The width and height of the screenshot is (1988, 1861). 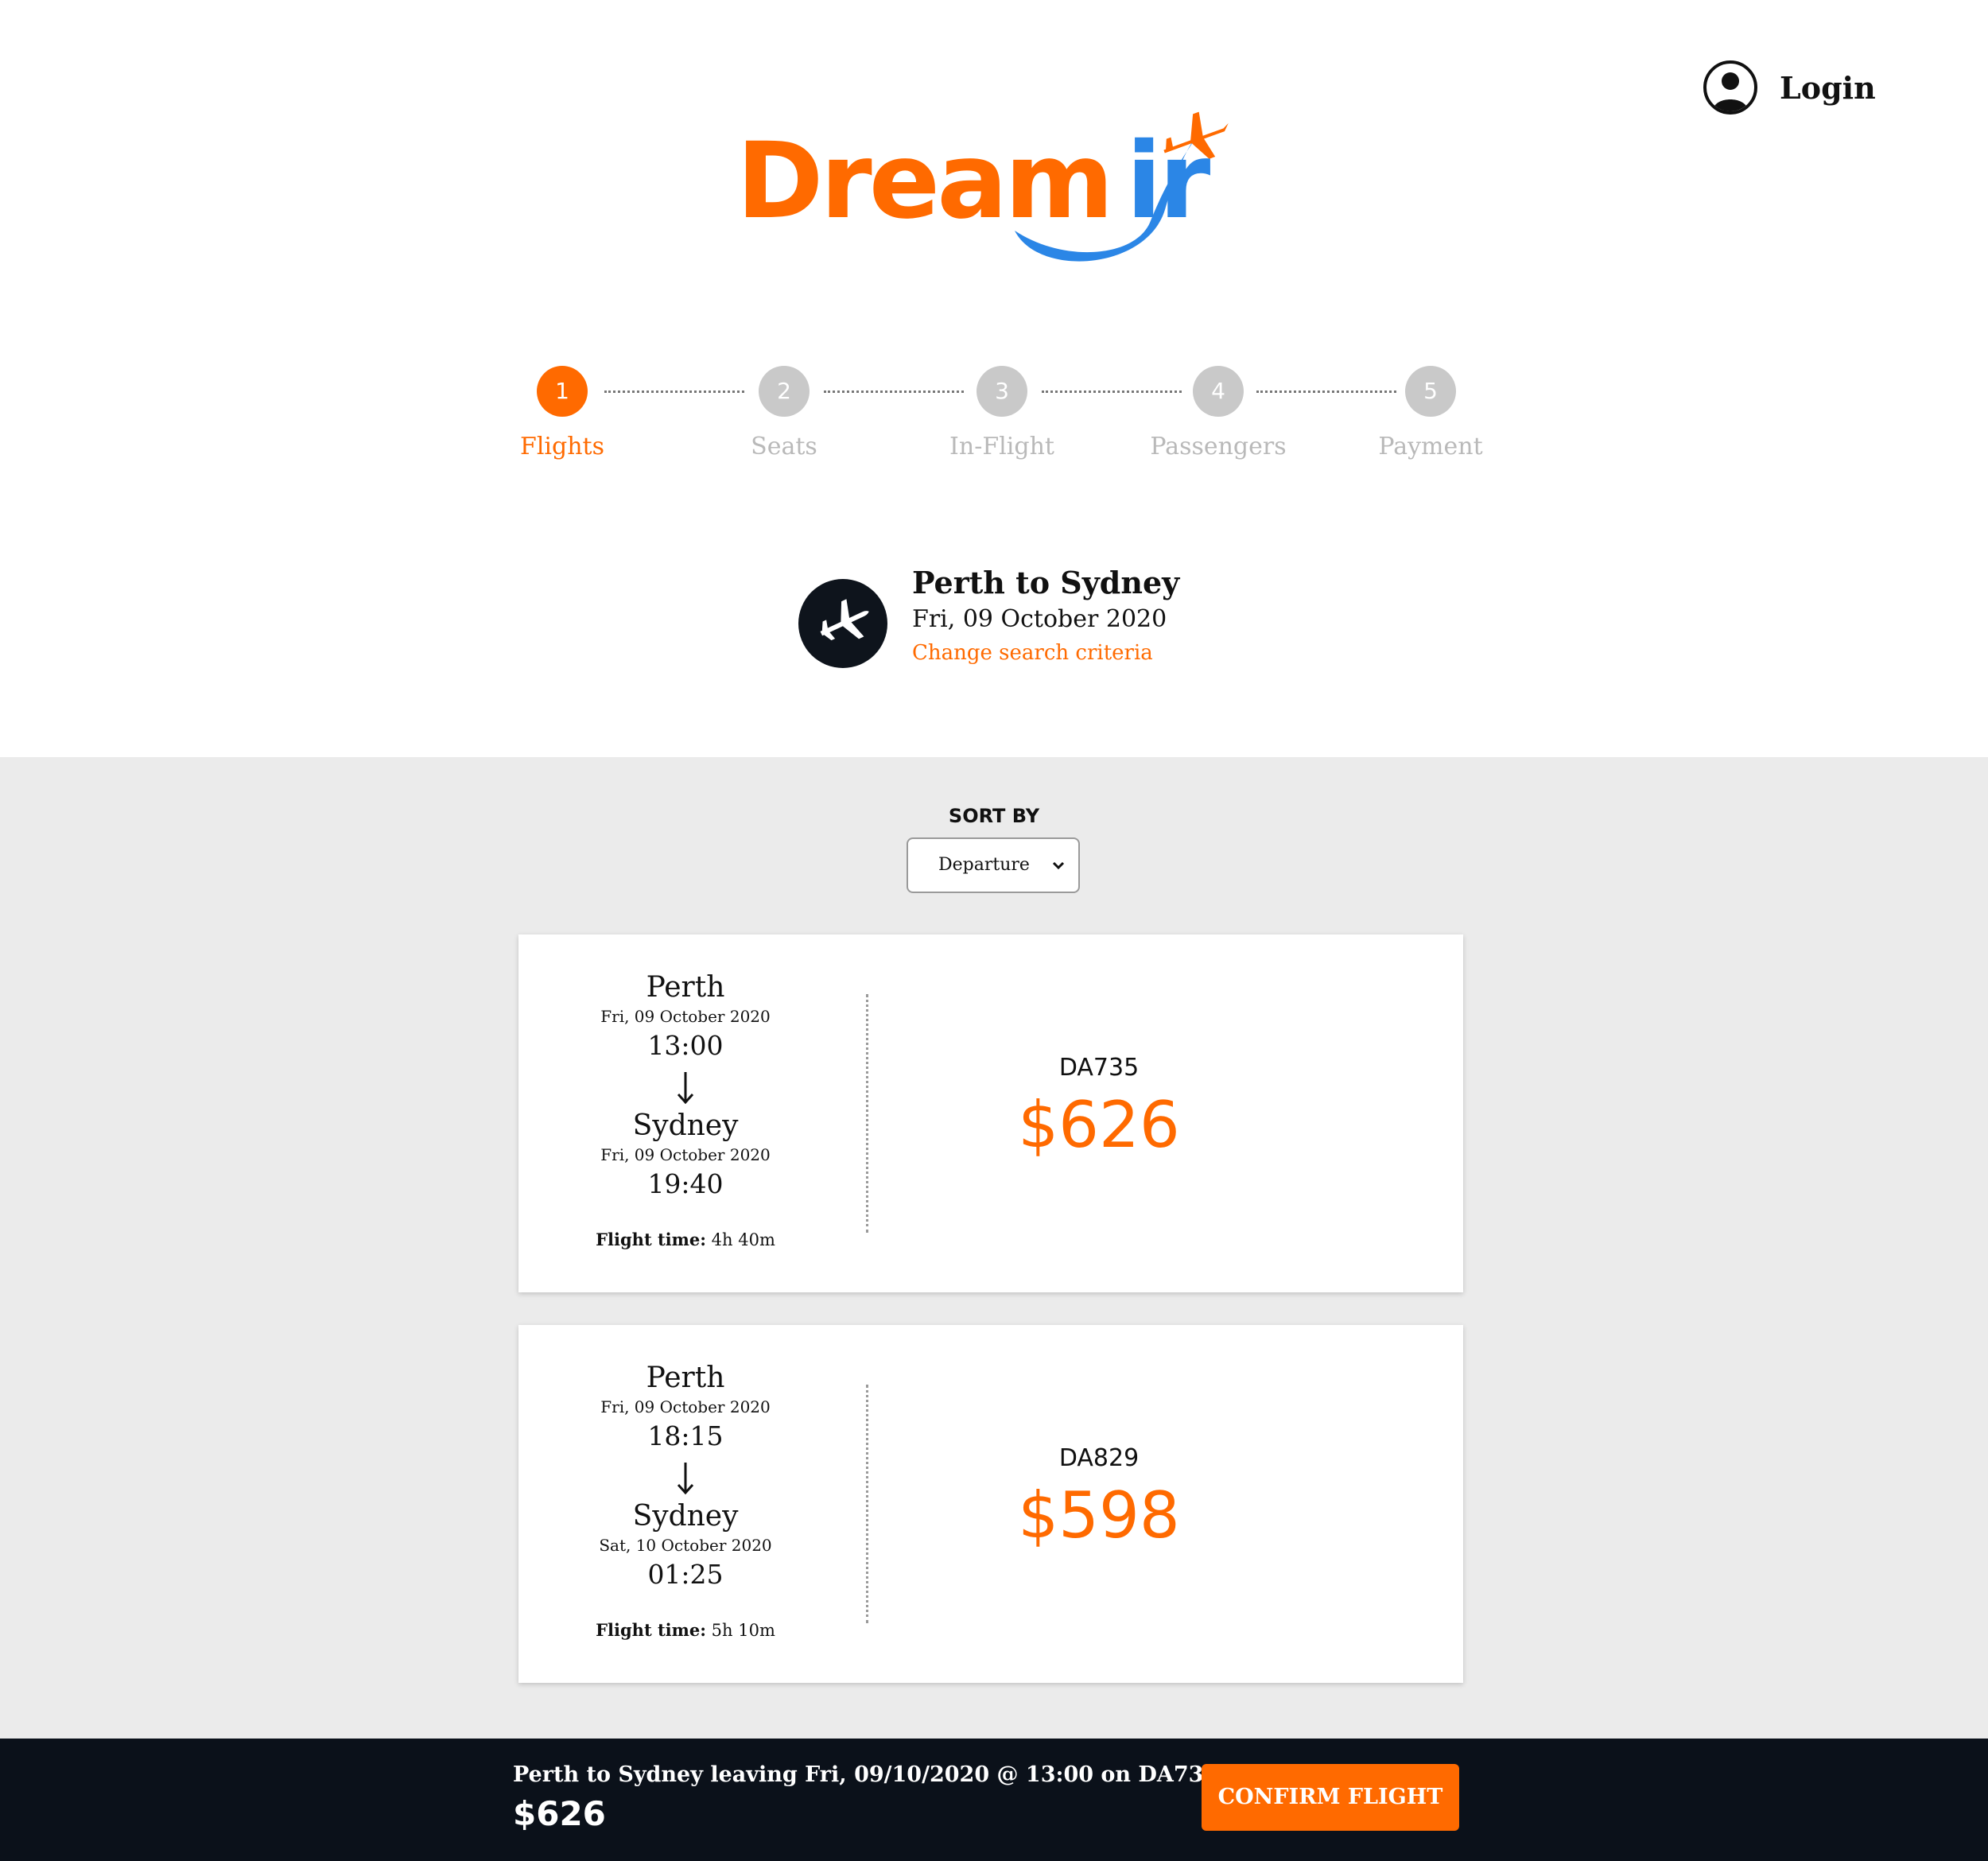 What do you see at coordinates (562, 446) in the screenshot?
I see `step-label: Flights` at bounding box center [562, 446].